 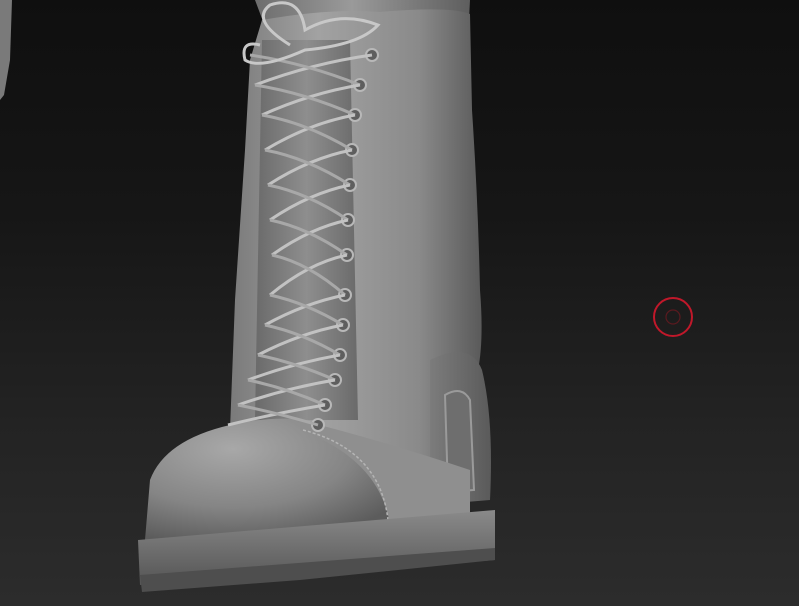 What do you see at coordinates (6, 50) in the screenshot?
I see `edge-sliver` at bounding box center [6, 50].